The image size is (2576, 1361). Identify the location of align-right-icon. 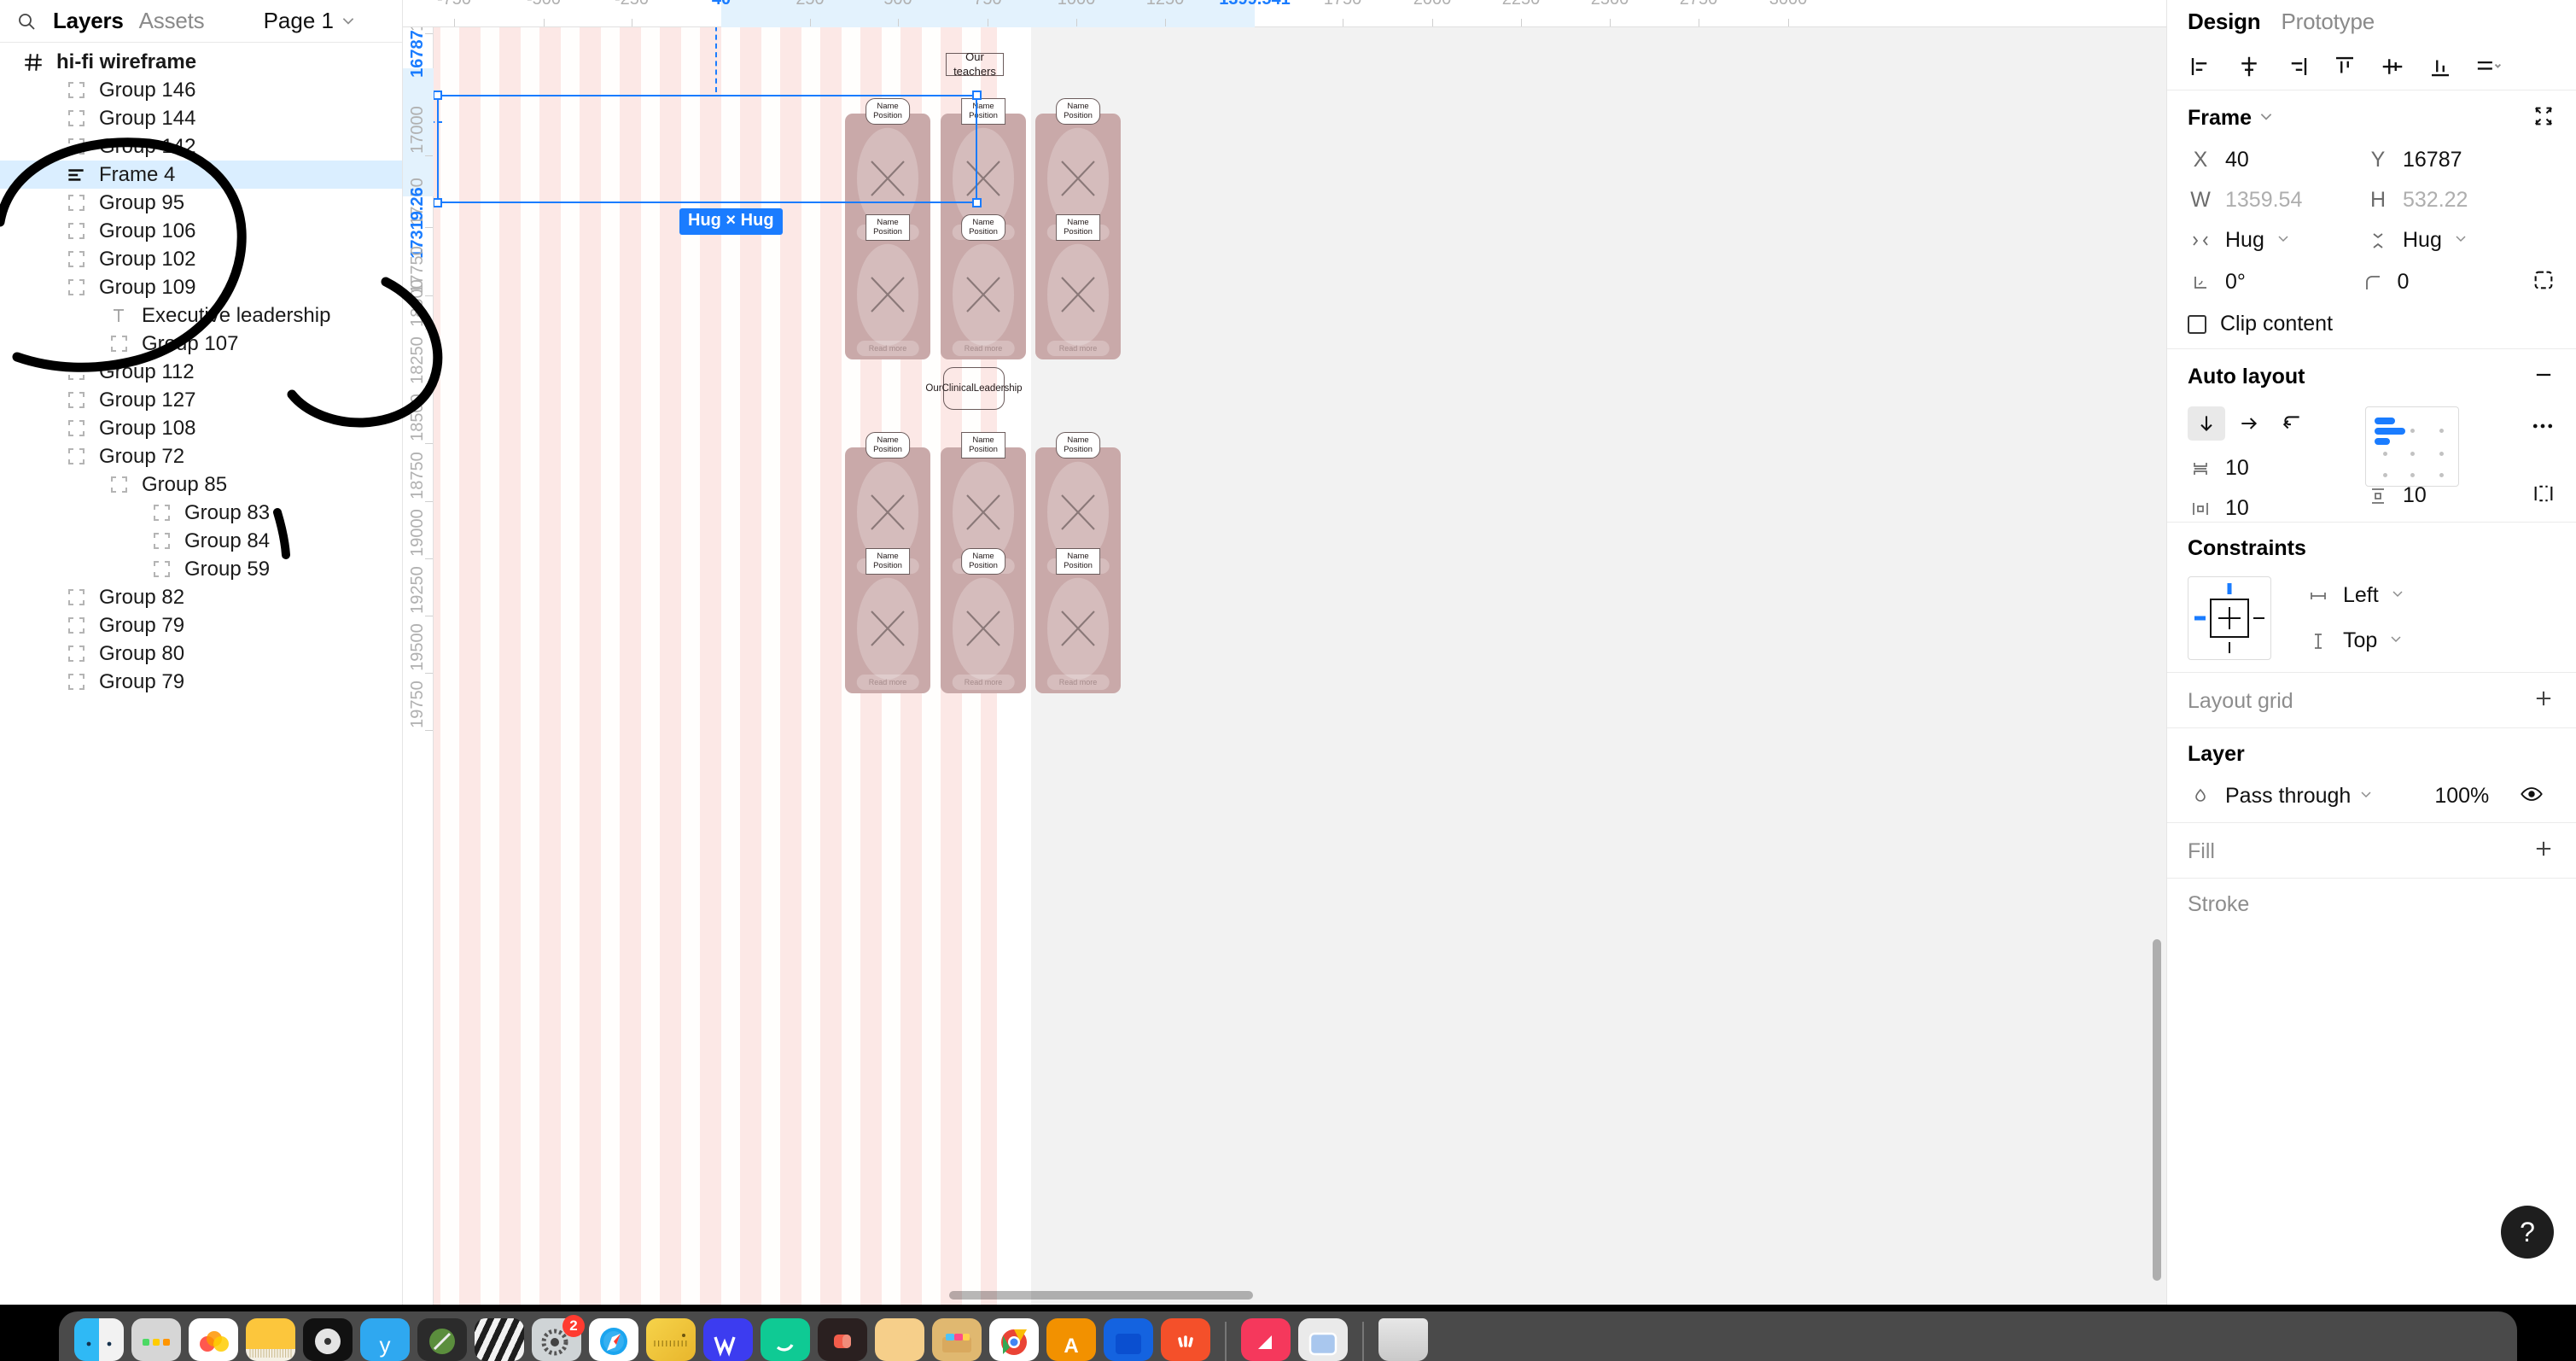
(2297, 67).